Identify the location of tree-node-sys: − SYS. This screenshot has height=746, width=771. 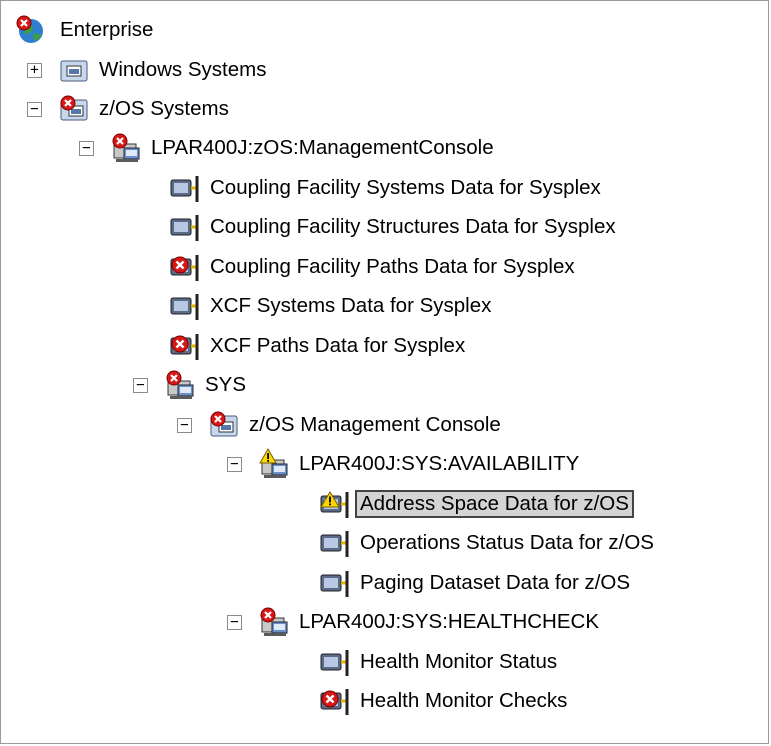
(191, 385).